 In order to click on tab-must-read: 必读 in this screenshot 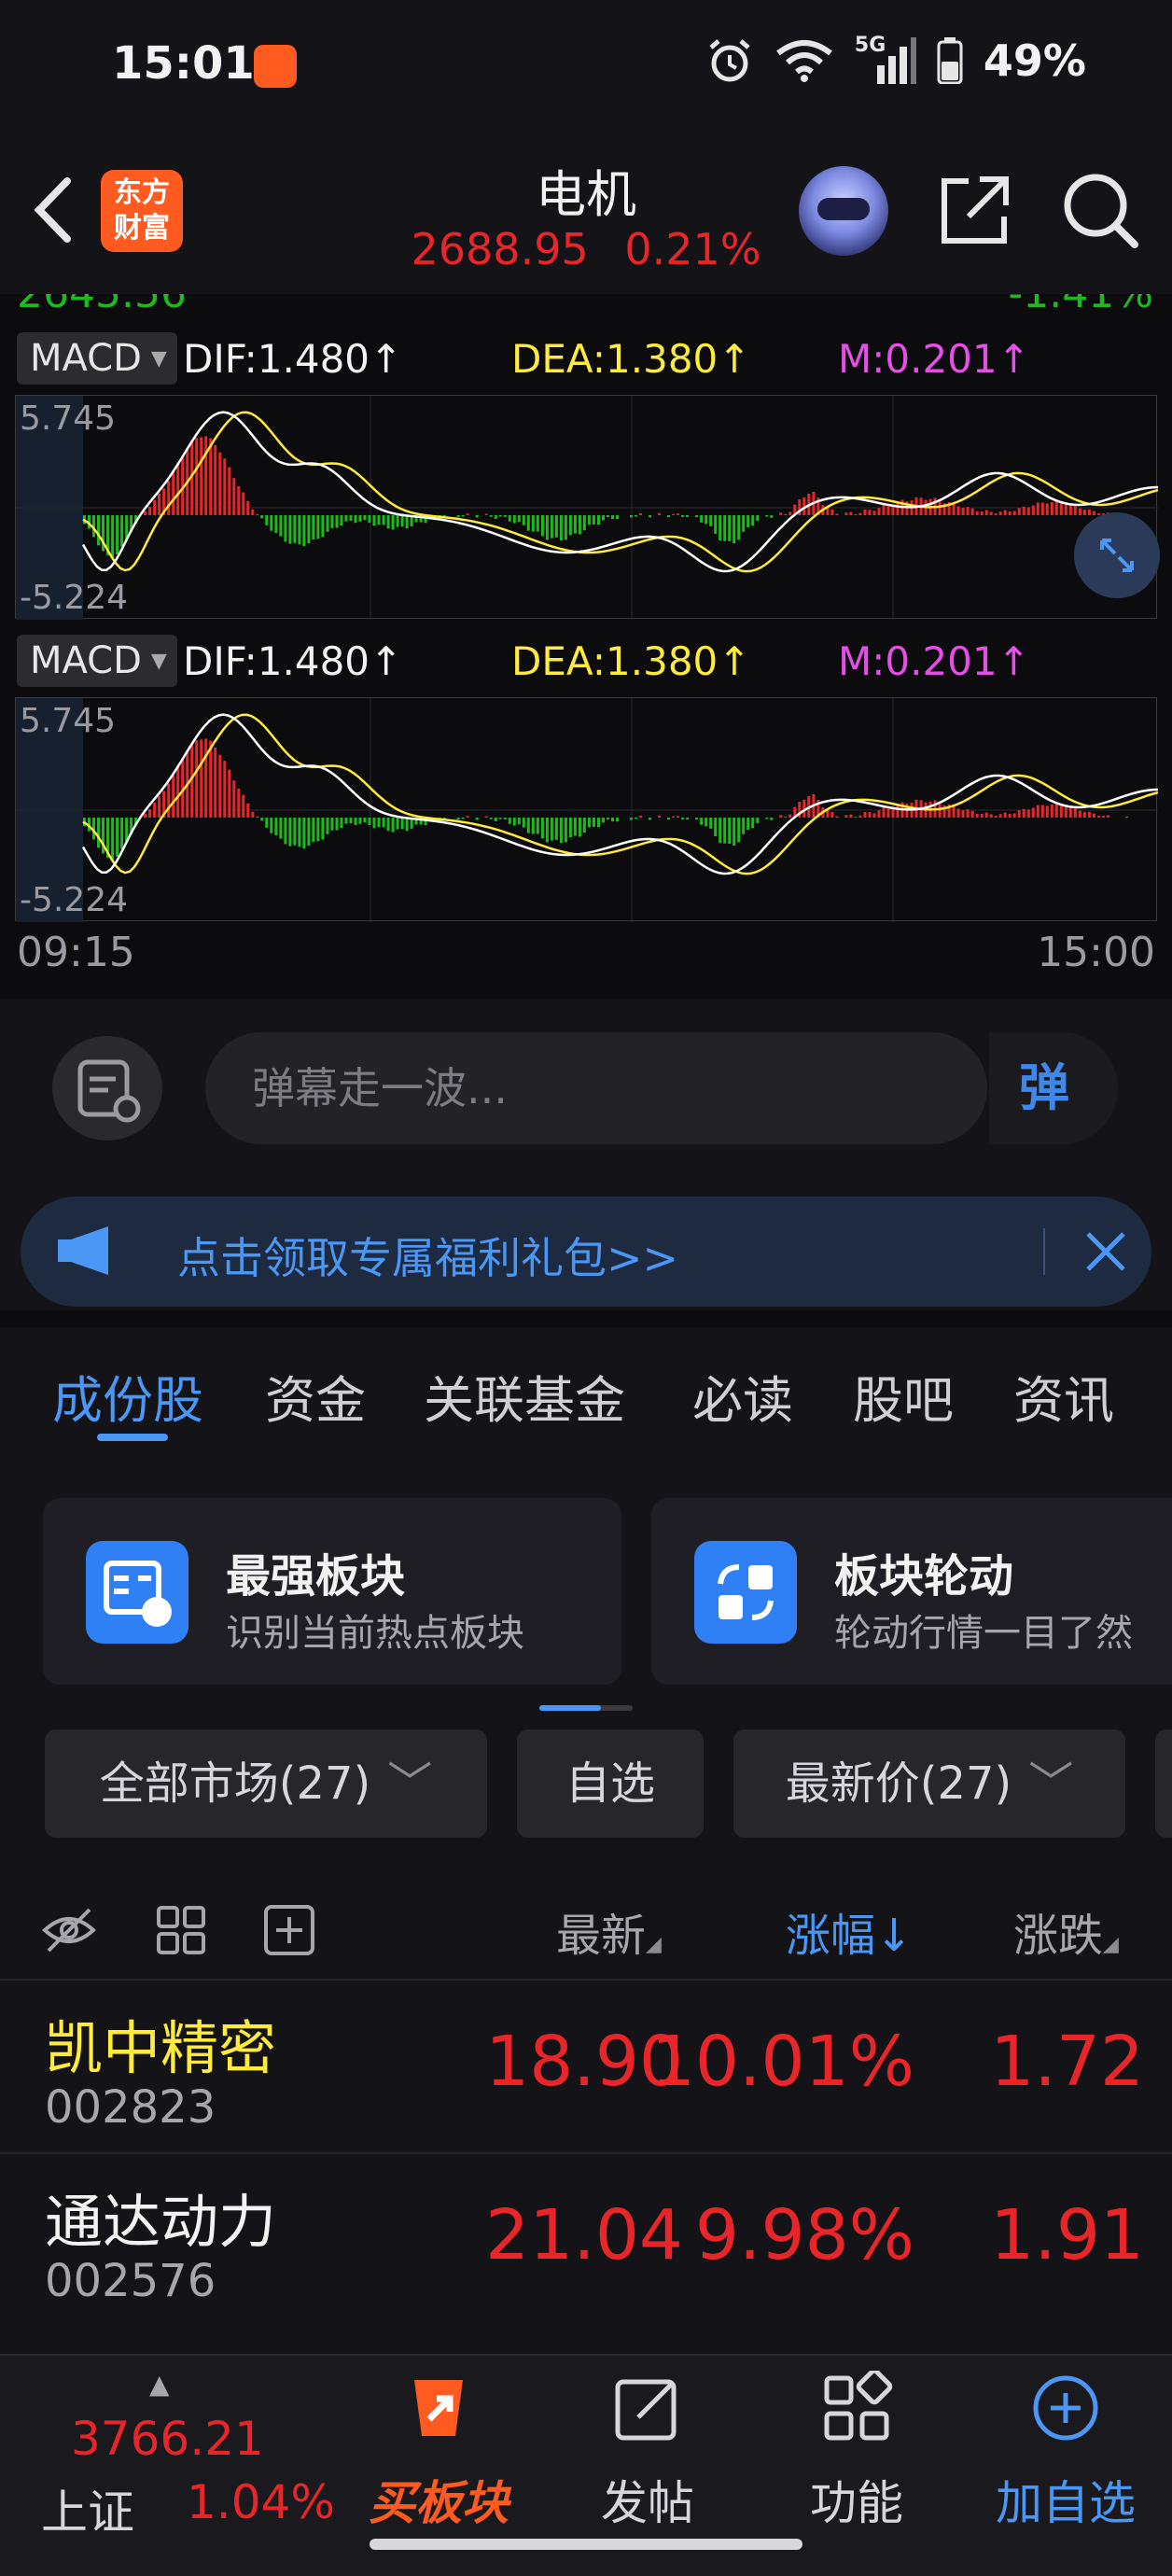, I will do `click(742, 1396)`.